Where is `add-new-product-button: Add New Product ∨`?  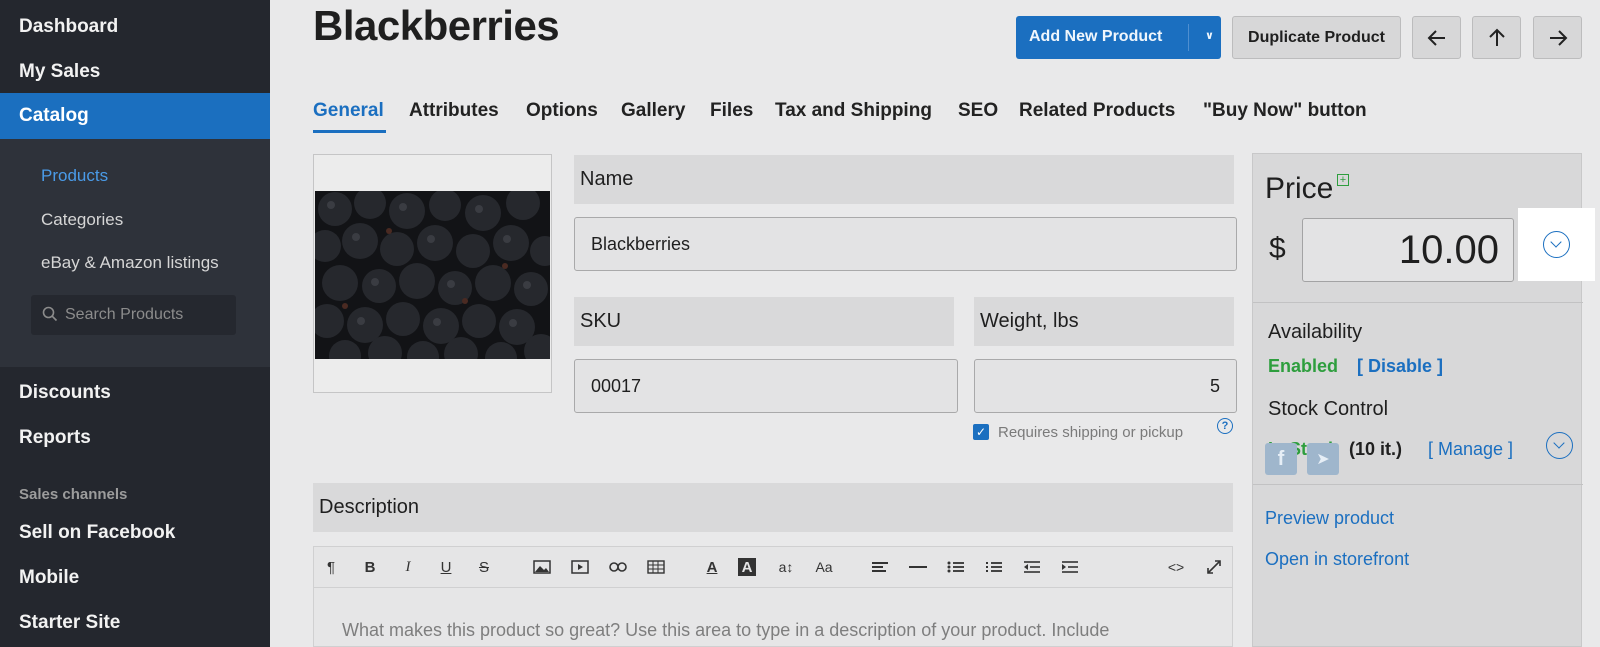
add-new-product-button: Add New Product ∨ is located at coordinates (1118, 37).